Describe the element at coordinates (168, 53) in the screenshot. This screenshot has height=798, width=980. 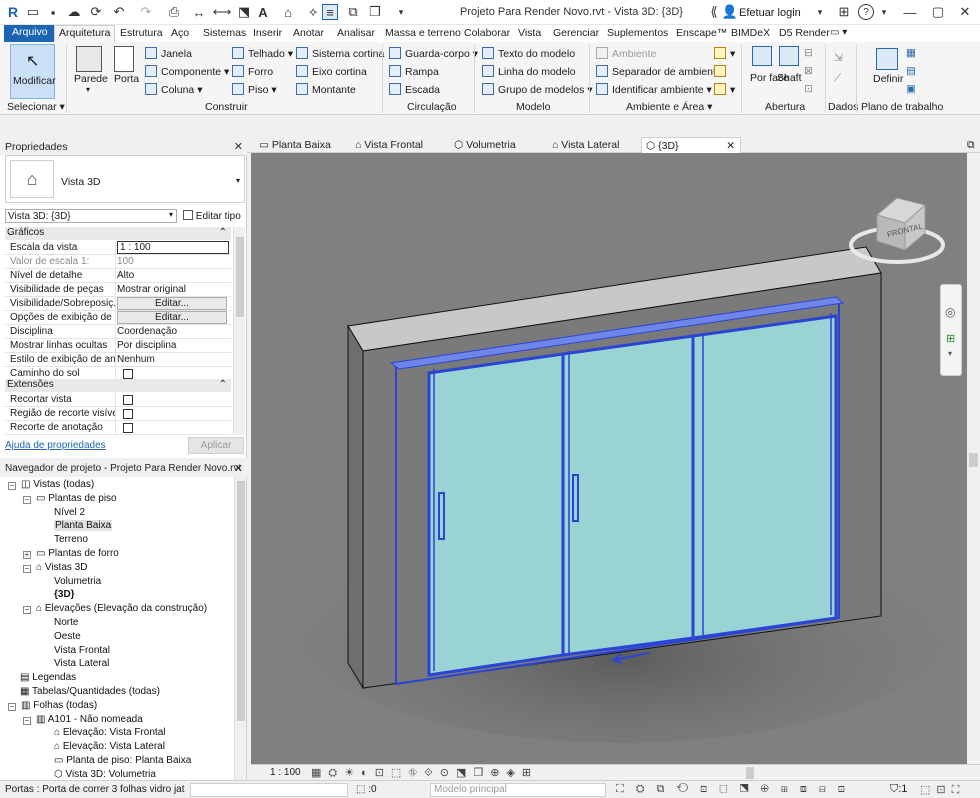
I see `janela-button: Janela` at that location.